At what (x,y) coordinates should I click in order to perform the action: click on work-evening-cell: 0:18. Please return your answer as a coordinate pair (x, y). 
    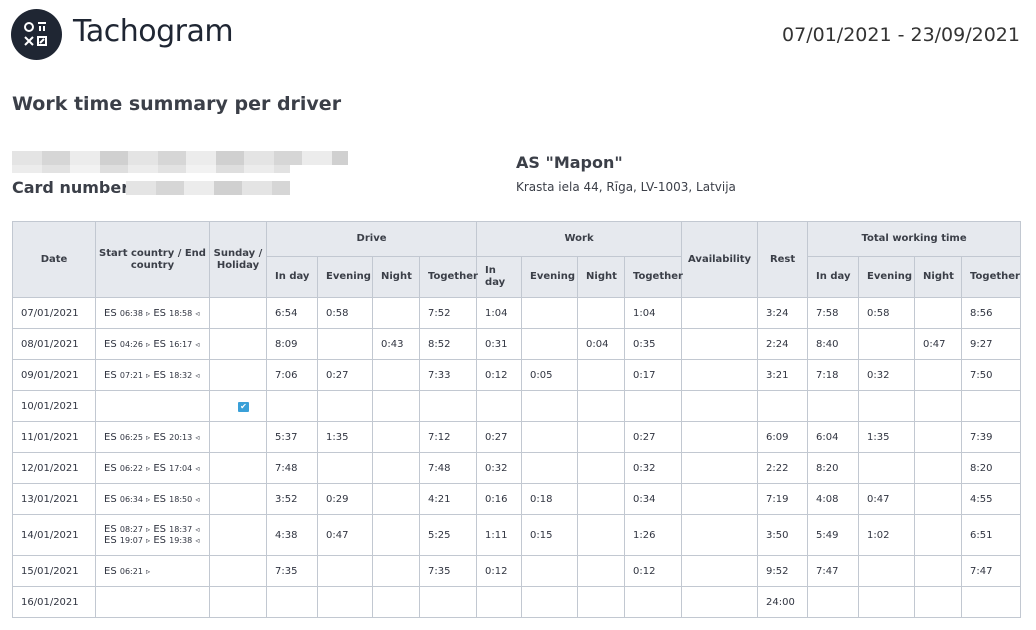
    Looking at the image, I should click on (550, 499).